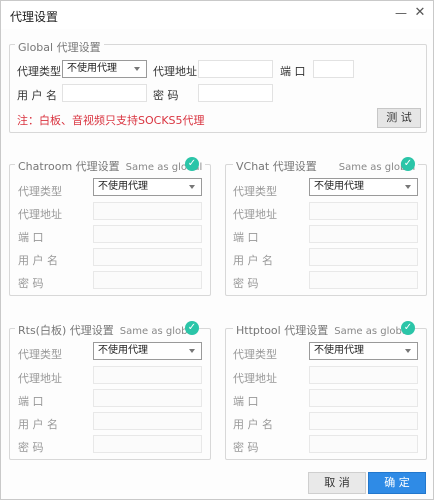 The image size is (434, 500). Describe the element at coordinates (246, 237) in the screenshot. I see `vchat-port-label: 端 口` at that location.